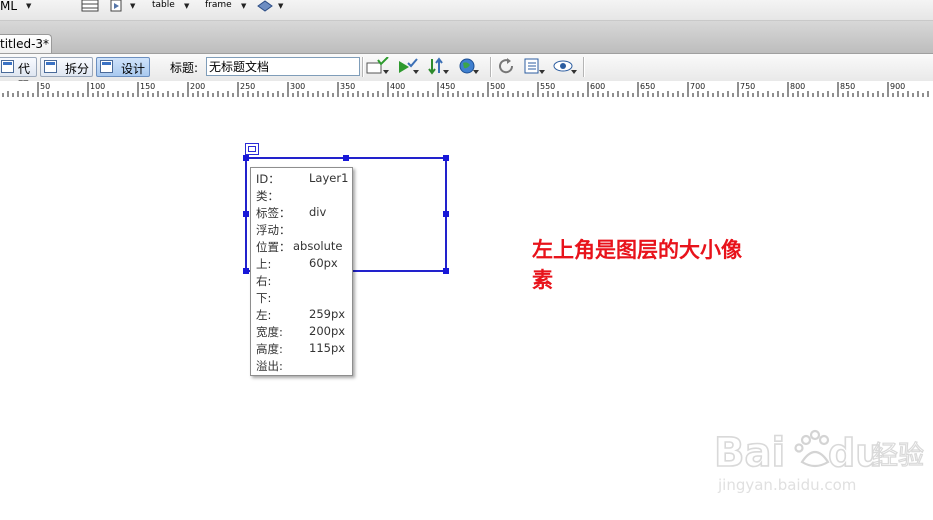 The image size is (933, 520). What do you see at coordinates (697, 86) in the screenshot?
I see `ruler-tick-label: 700` at bounding box center [697, 86].